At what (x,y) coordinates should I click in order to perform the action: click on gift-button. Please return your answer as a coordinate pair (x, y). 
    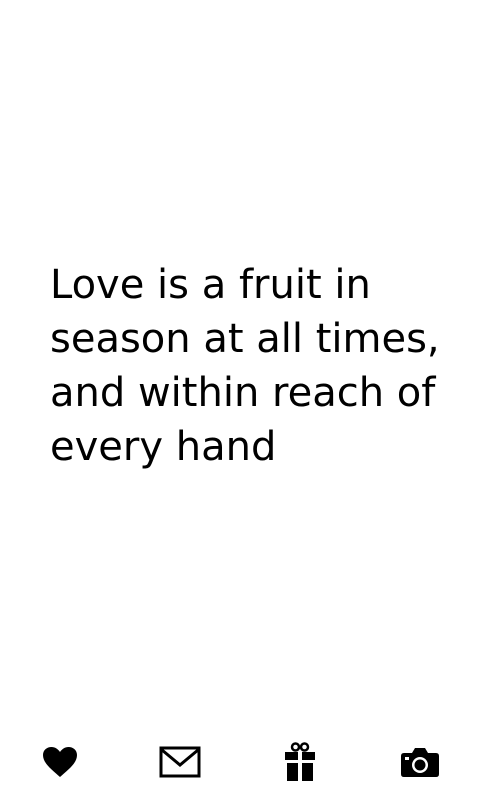
    Looking at the image, I should click on (300, 762).